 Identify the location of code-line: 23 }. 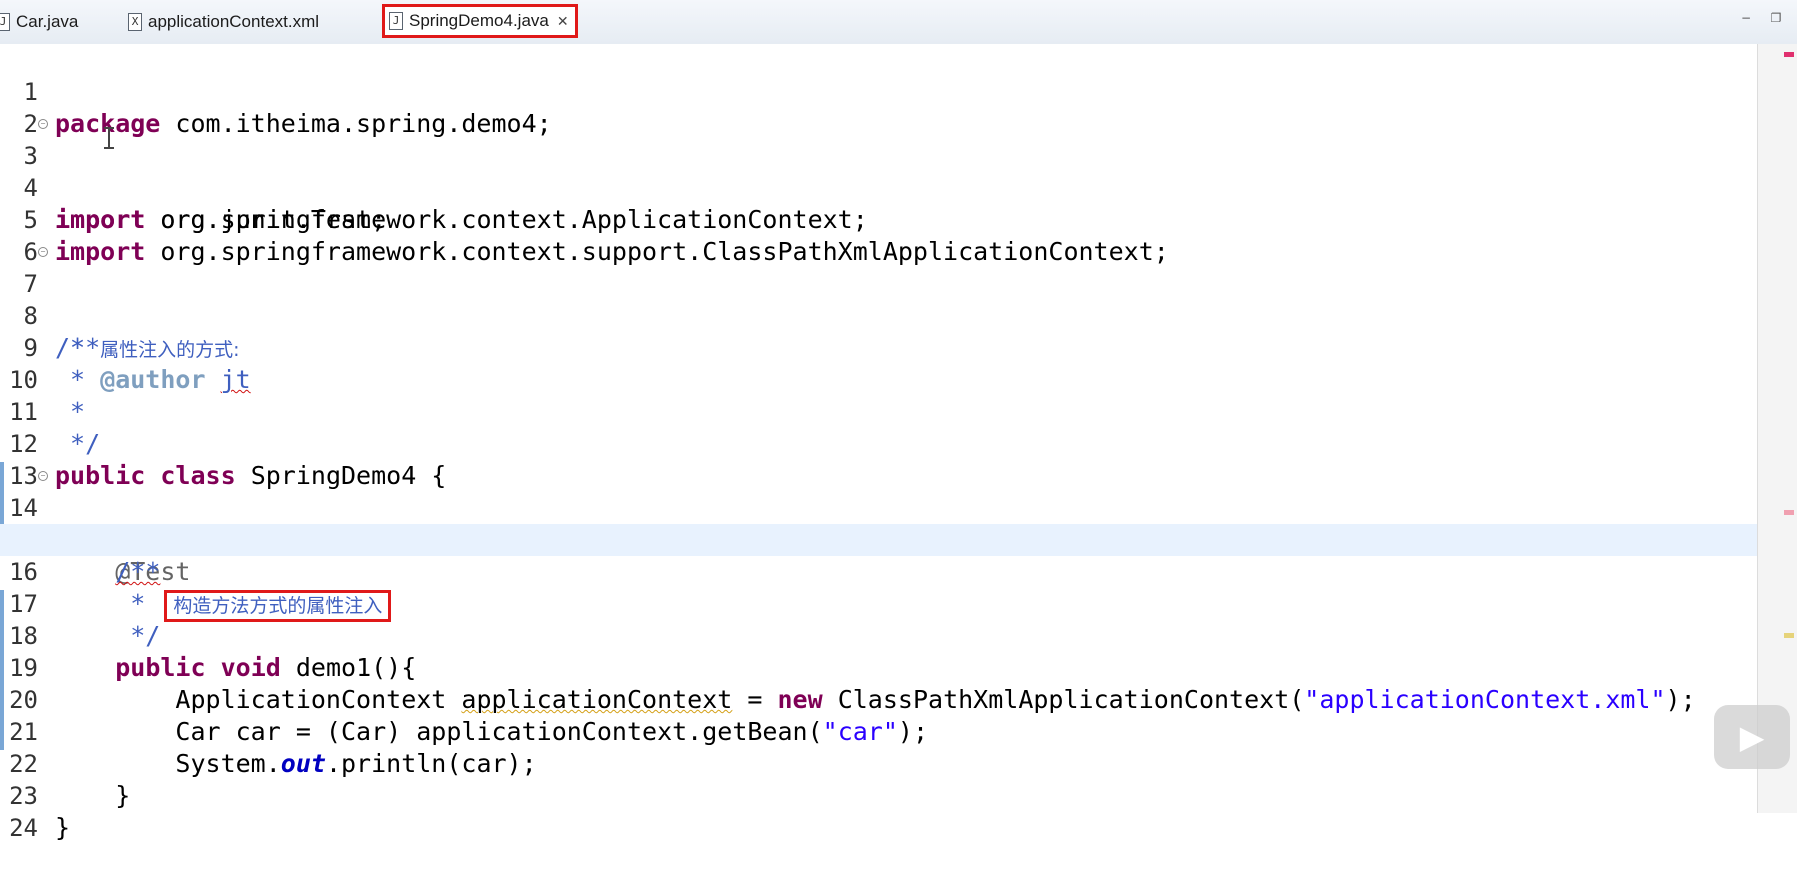
(878, 795).